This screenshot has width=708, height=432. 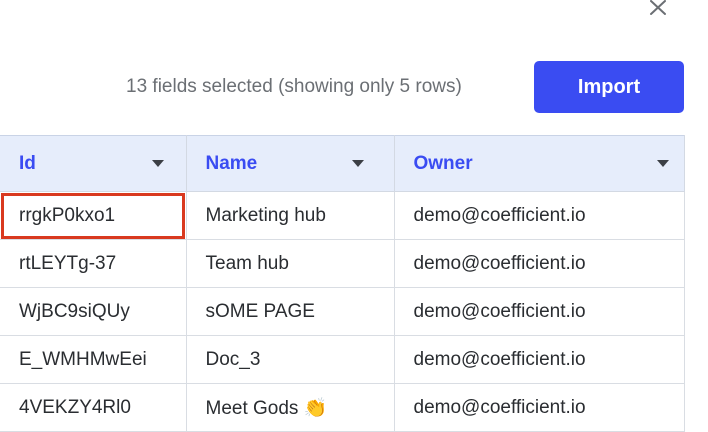 I want to click on close-button, so click(x=658, y=8).